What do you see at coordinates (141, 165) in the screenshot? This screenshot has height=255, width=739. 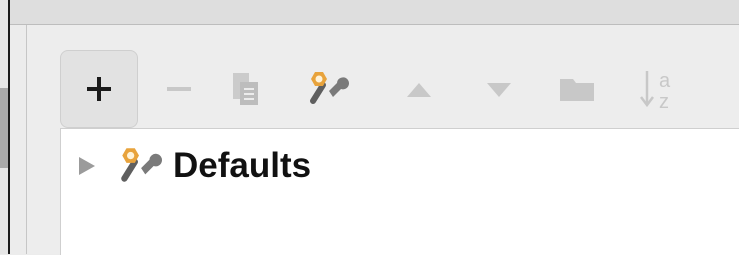 I see `defaults-wrench-icon` at bounding box center [141, 165].